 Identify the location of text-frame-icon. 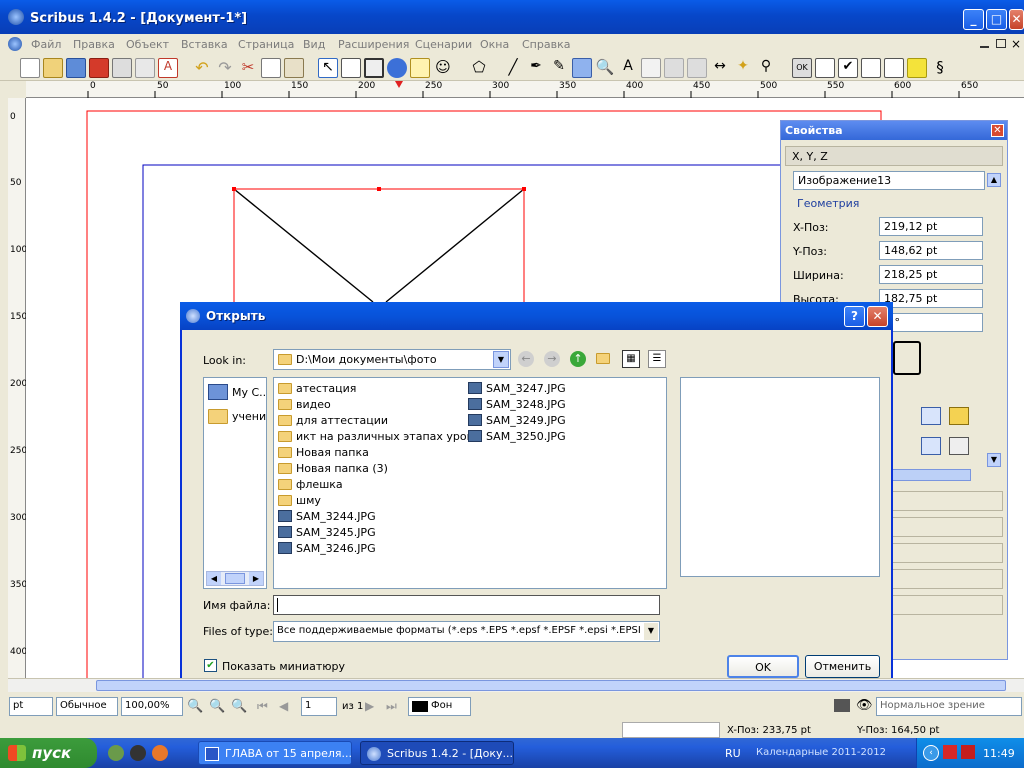
(351, 68).